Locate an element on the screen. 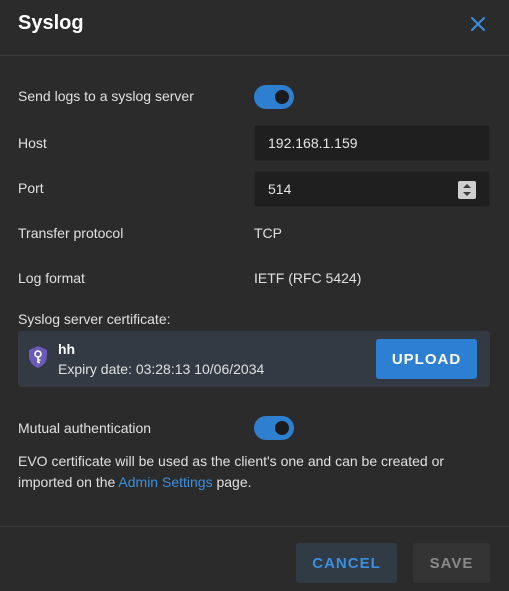  close-icon is located at coordinates (478, 24).